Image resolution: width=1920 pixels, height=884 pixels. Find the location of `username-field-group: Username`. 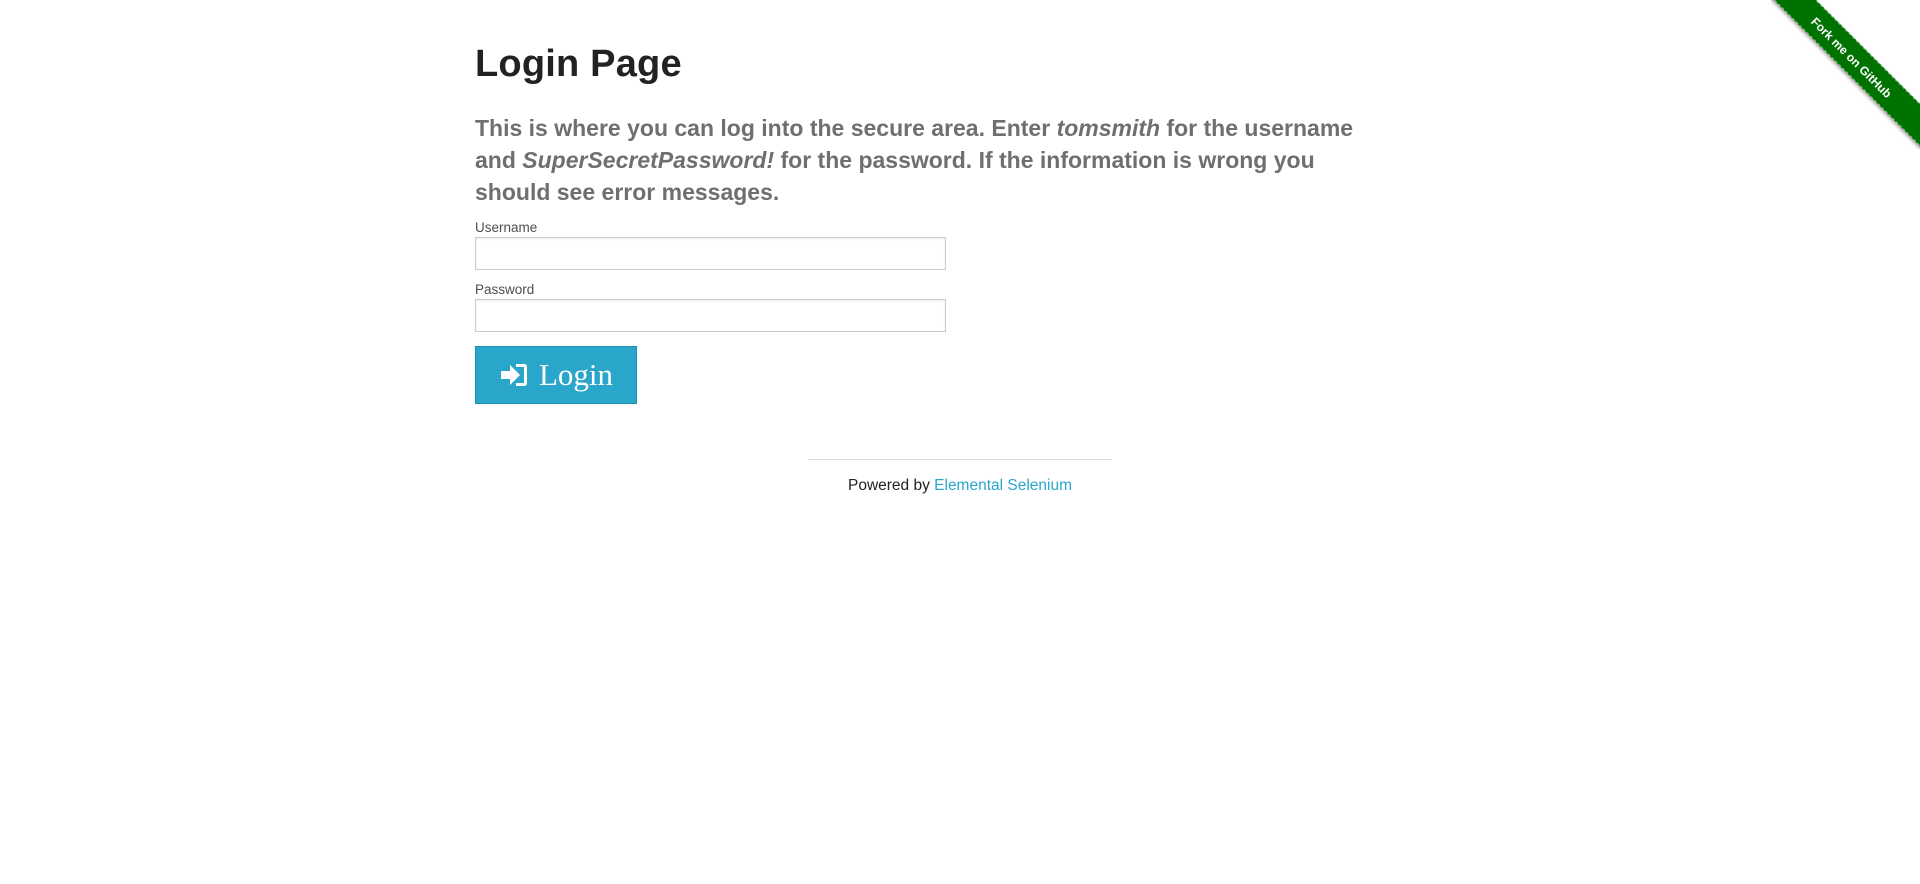

username-field-group: Username is located at coordinates (960, 245).